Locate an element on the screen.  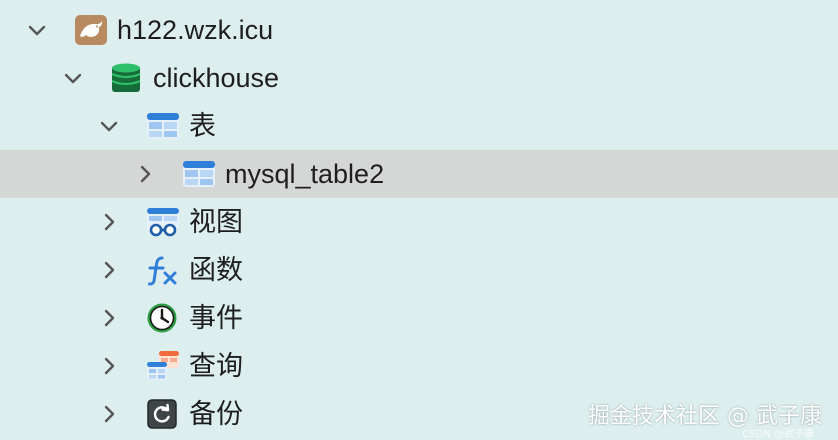
function-icon is located at coordinates (163, 270).